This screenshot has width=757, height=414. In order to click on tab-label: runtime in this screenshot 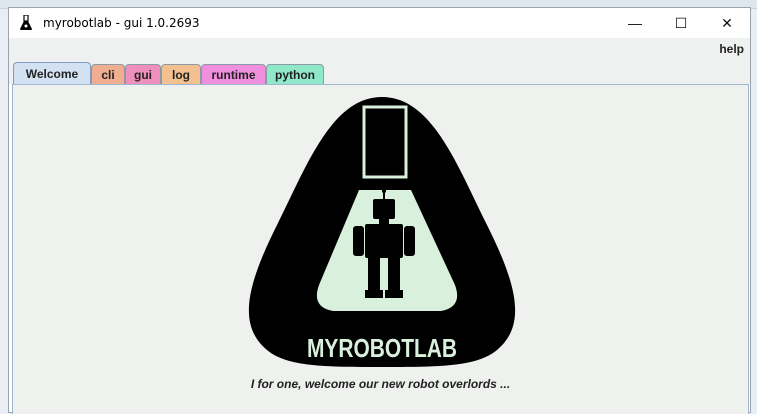, I will do `click(233, 74)`.